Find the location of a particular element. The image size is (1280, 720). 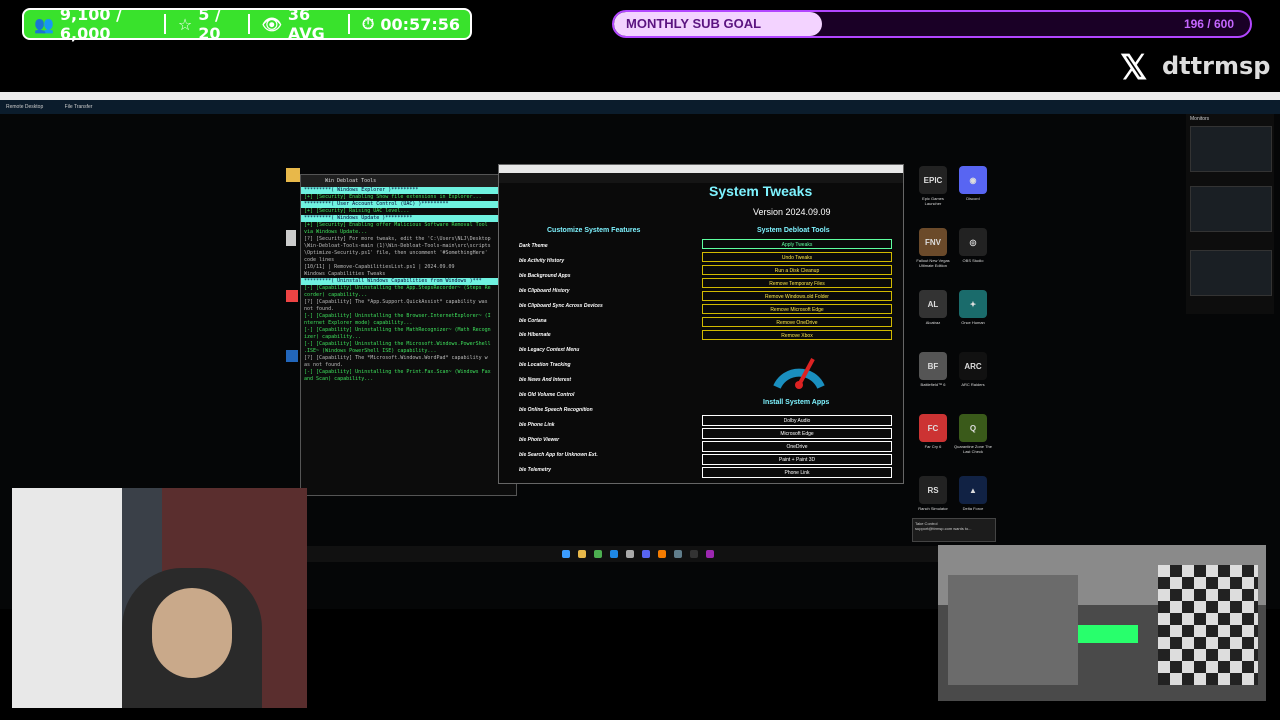

divider is located at coordinates (349, 24).